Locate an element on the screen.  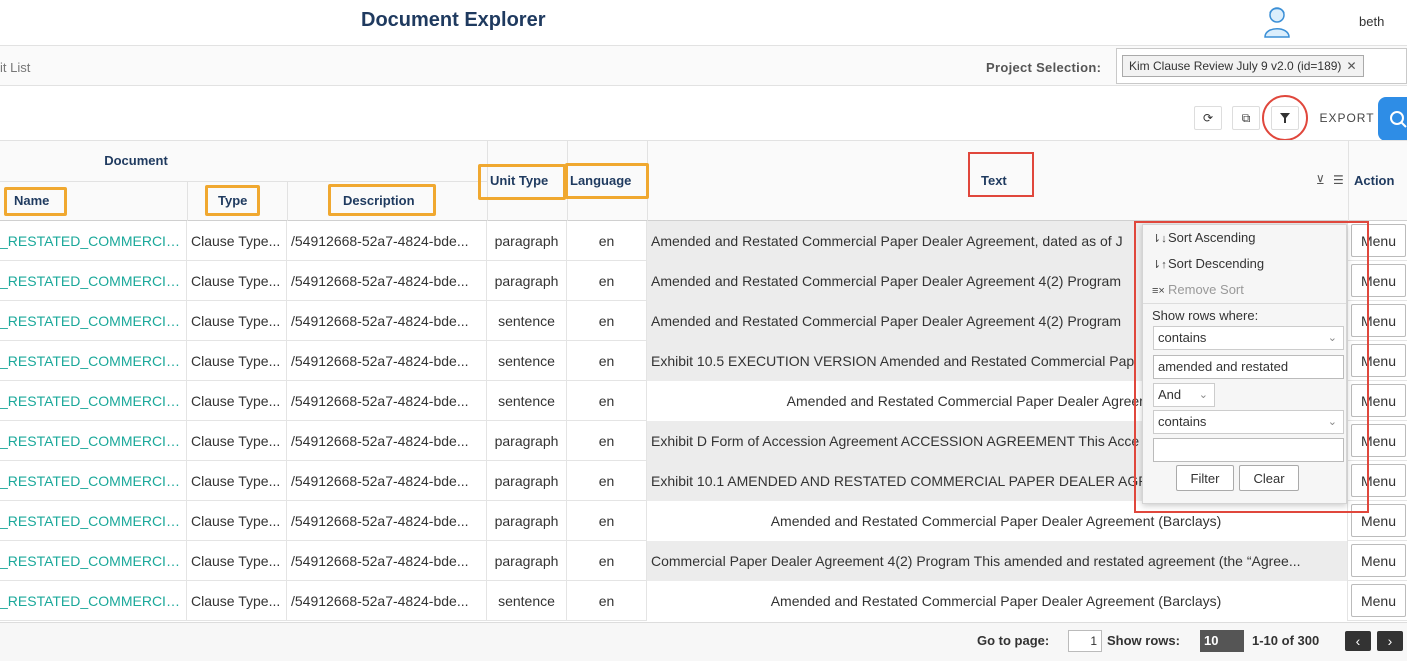
filter-operator-1-select: contains ⌄ is located at coordinates (1248, 338).